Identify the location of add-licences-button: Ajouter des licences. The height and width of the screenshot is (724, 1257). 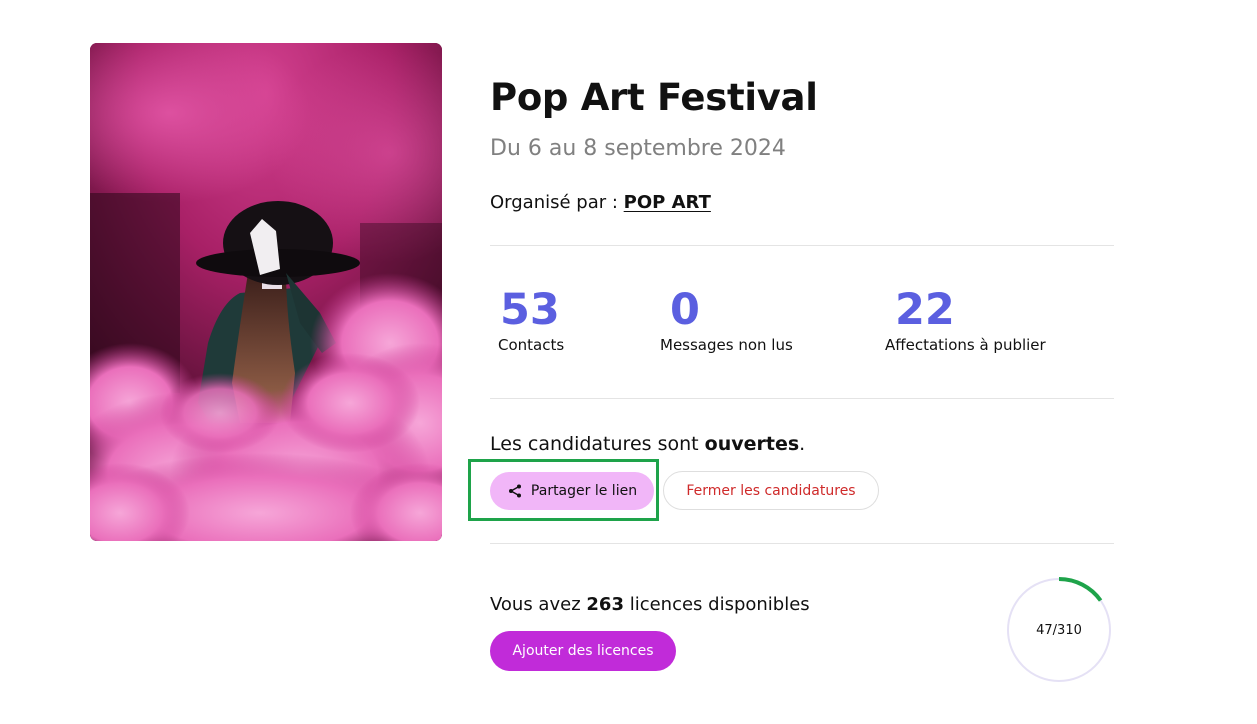
(583, 651).